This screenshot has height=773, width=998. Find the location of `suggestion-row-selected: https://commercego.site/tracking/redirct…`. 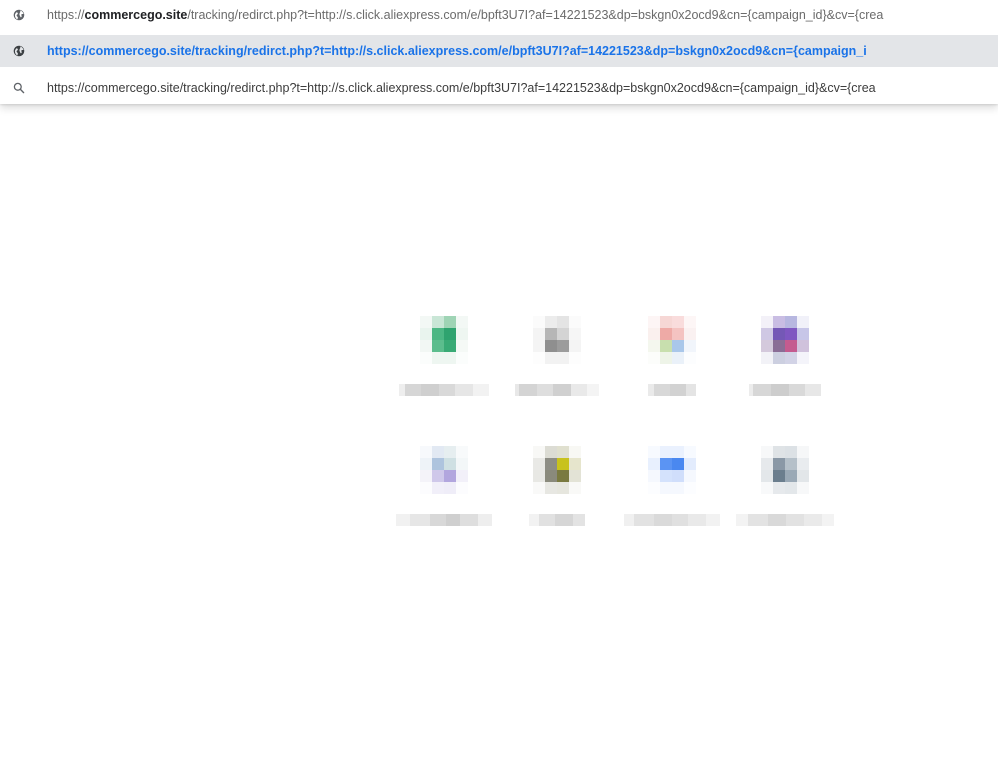

suggestion-row-selected: https://commercego.site/tracking/redirct… is located at coordinates (499, 51).